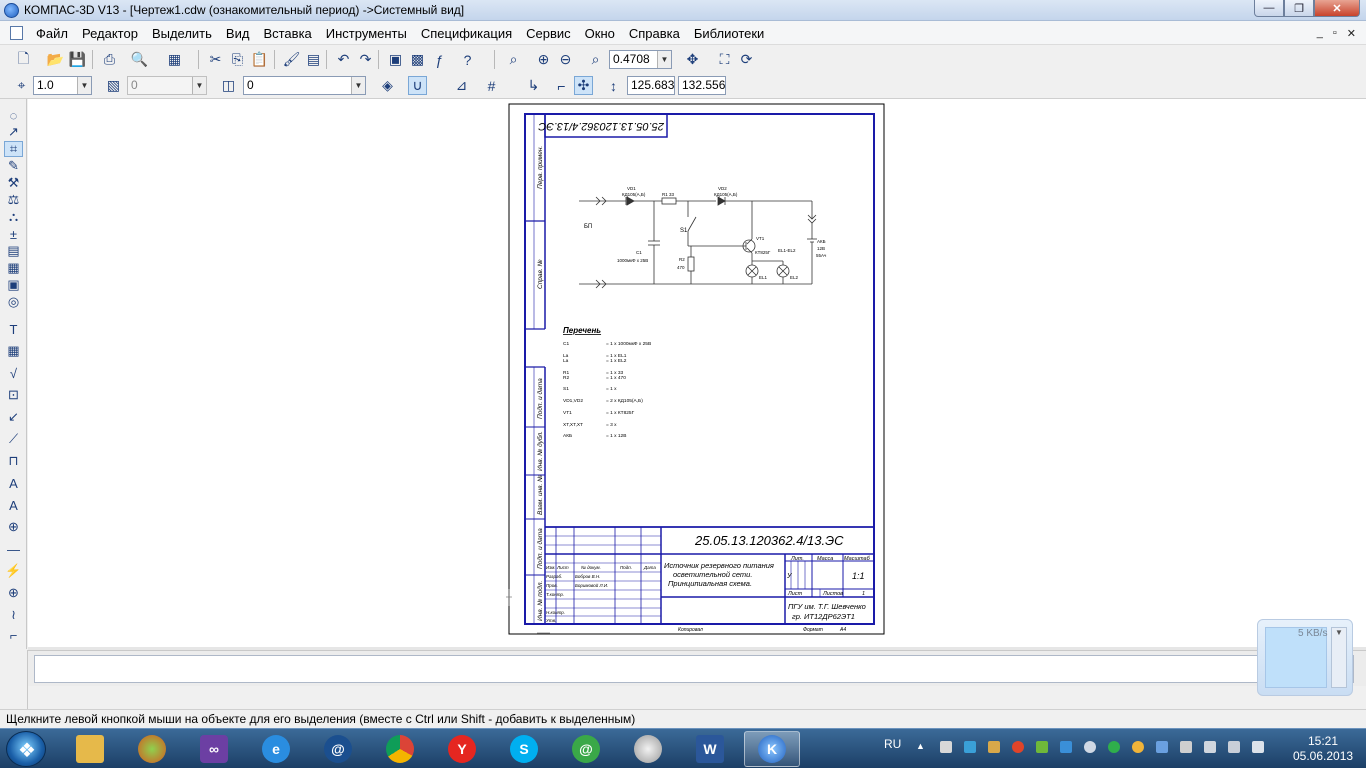 This screenshot has height=768, width=1366. I want to click on save-icon: 💾, so click(77, 59).